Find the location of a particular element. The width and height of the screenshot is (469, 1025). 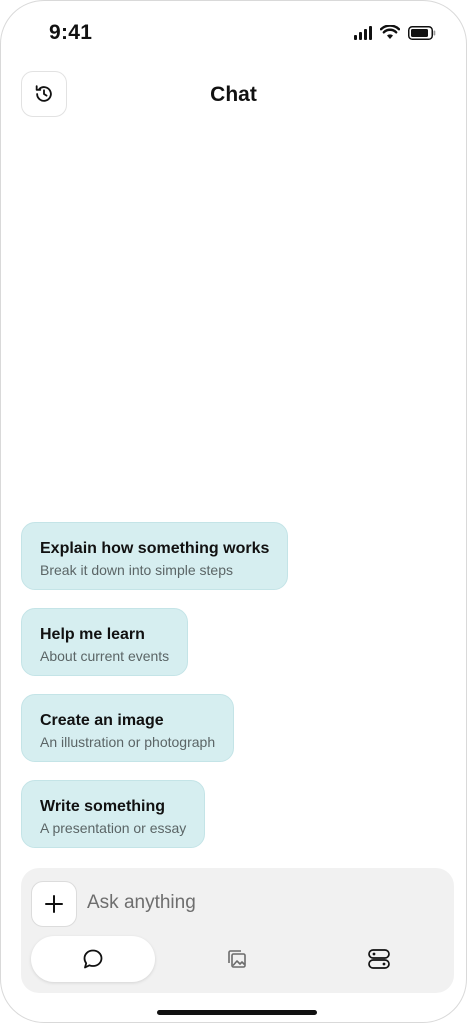

apps-mode-button is located at coordinates (379, 959).